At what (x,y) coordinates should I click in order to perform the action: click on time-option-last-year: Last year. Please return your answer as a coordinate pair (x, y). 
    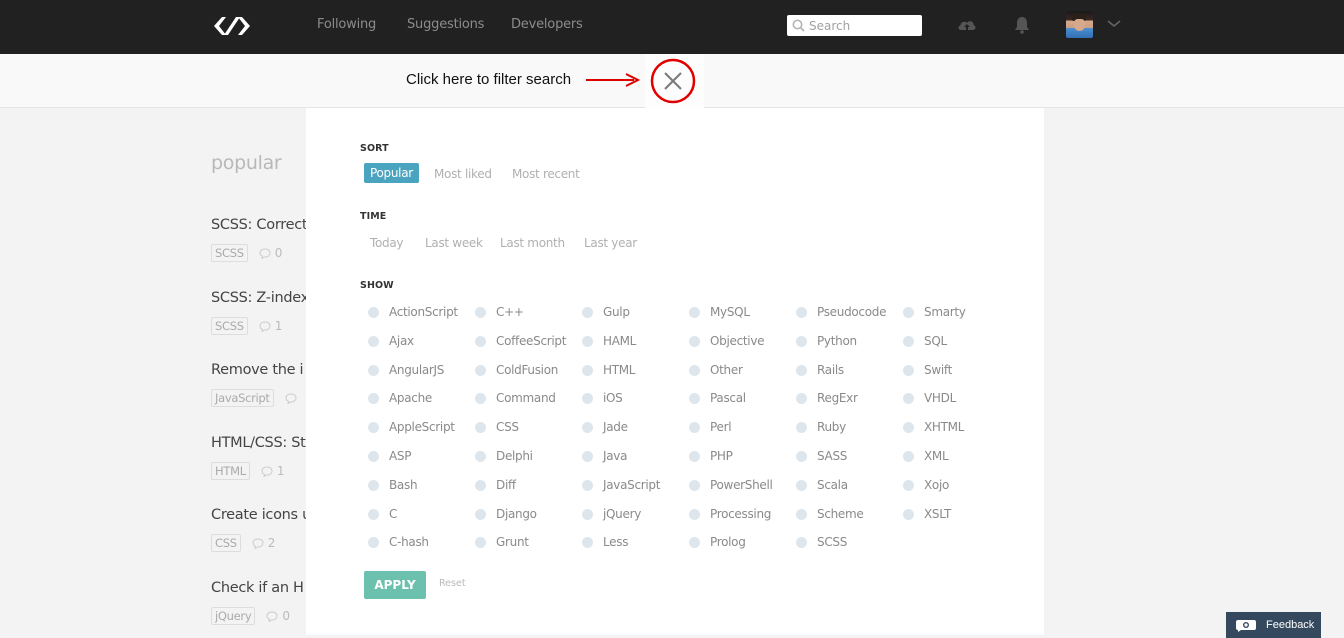
    Looking at the image, I should click on (610, 243).